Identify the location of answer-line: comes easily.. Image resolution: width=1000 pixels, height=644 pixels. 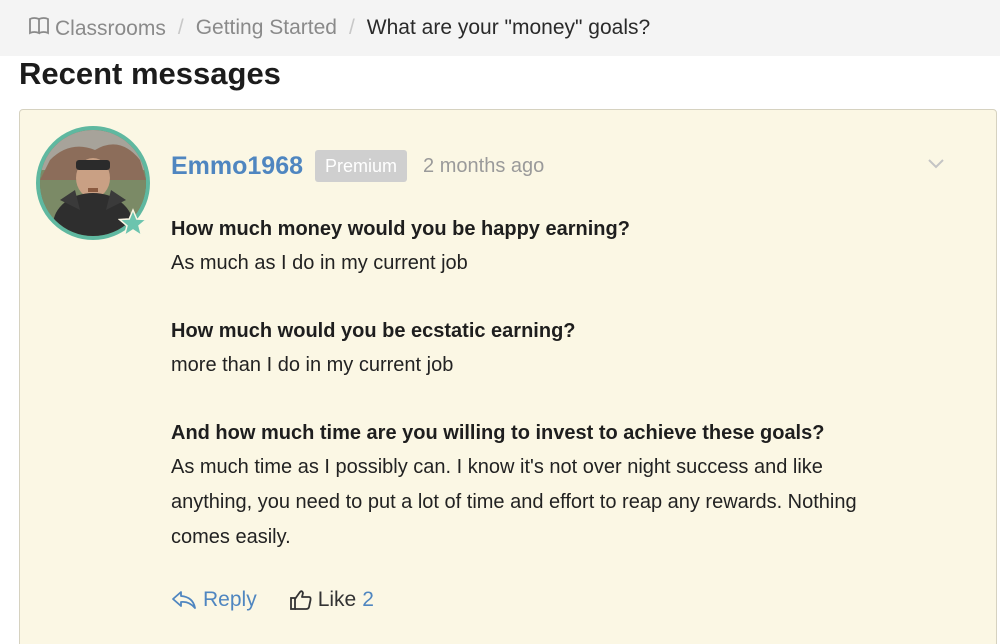
(231, 537).